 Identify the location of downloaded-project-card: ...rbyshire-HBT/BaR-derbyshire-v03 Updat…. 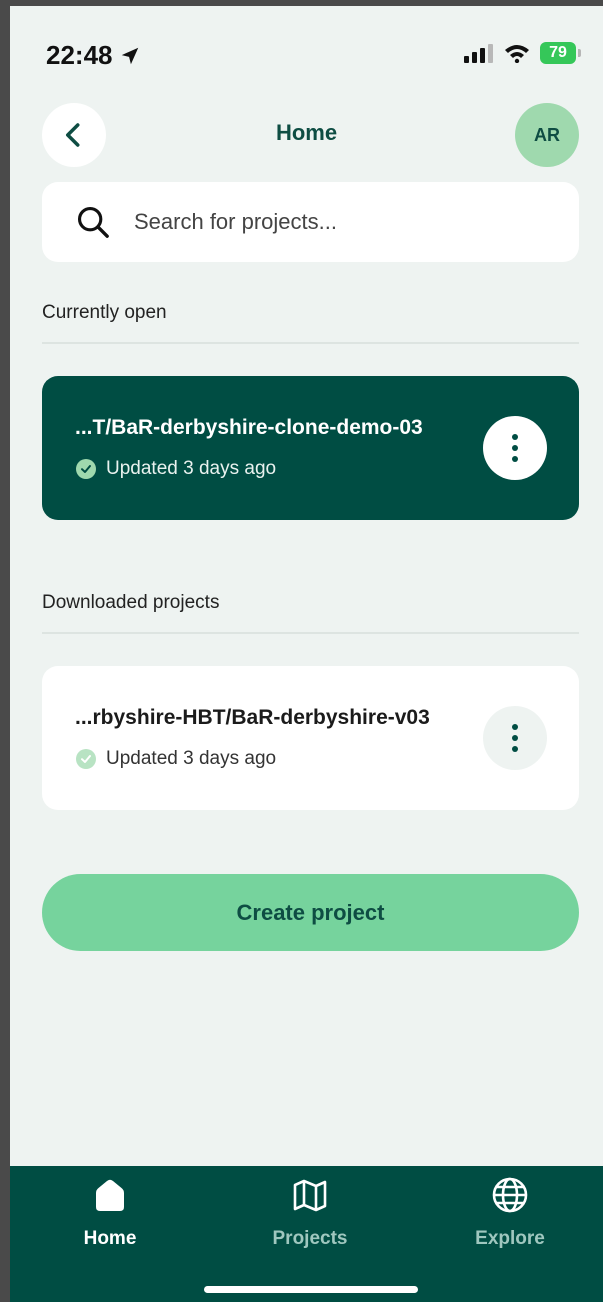
(310, 738).